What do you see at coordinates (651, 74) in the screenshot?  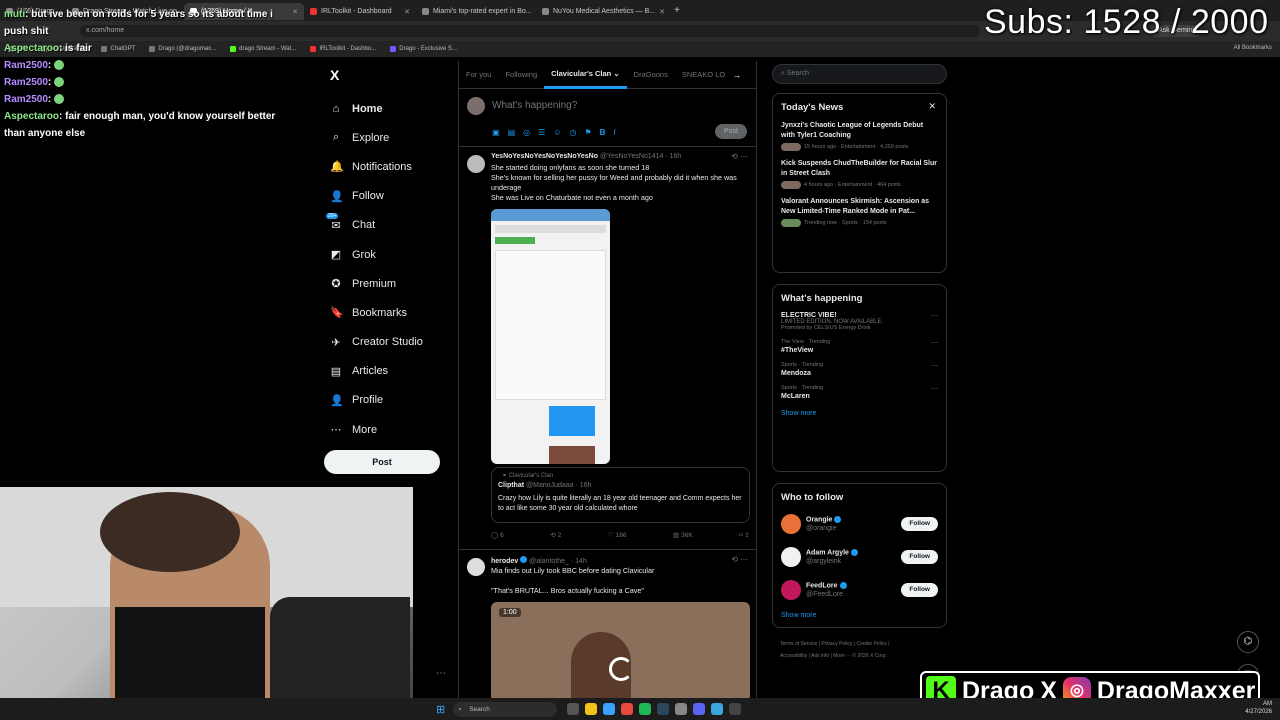 I see `tab-dragoons: DraGoons` at bounding box center [651, 74].